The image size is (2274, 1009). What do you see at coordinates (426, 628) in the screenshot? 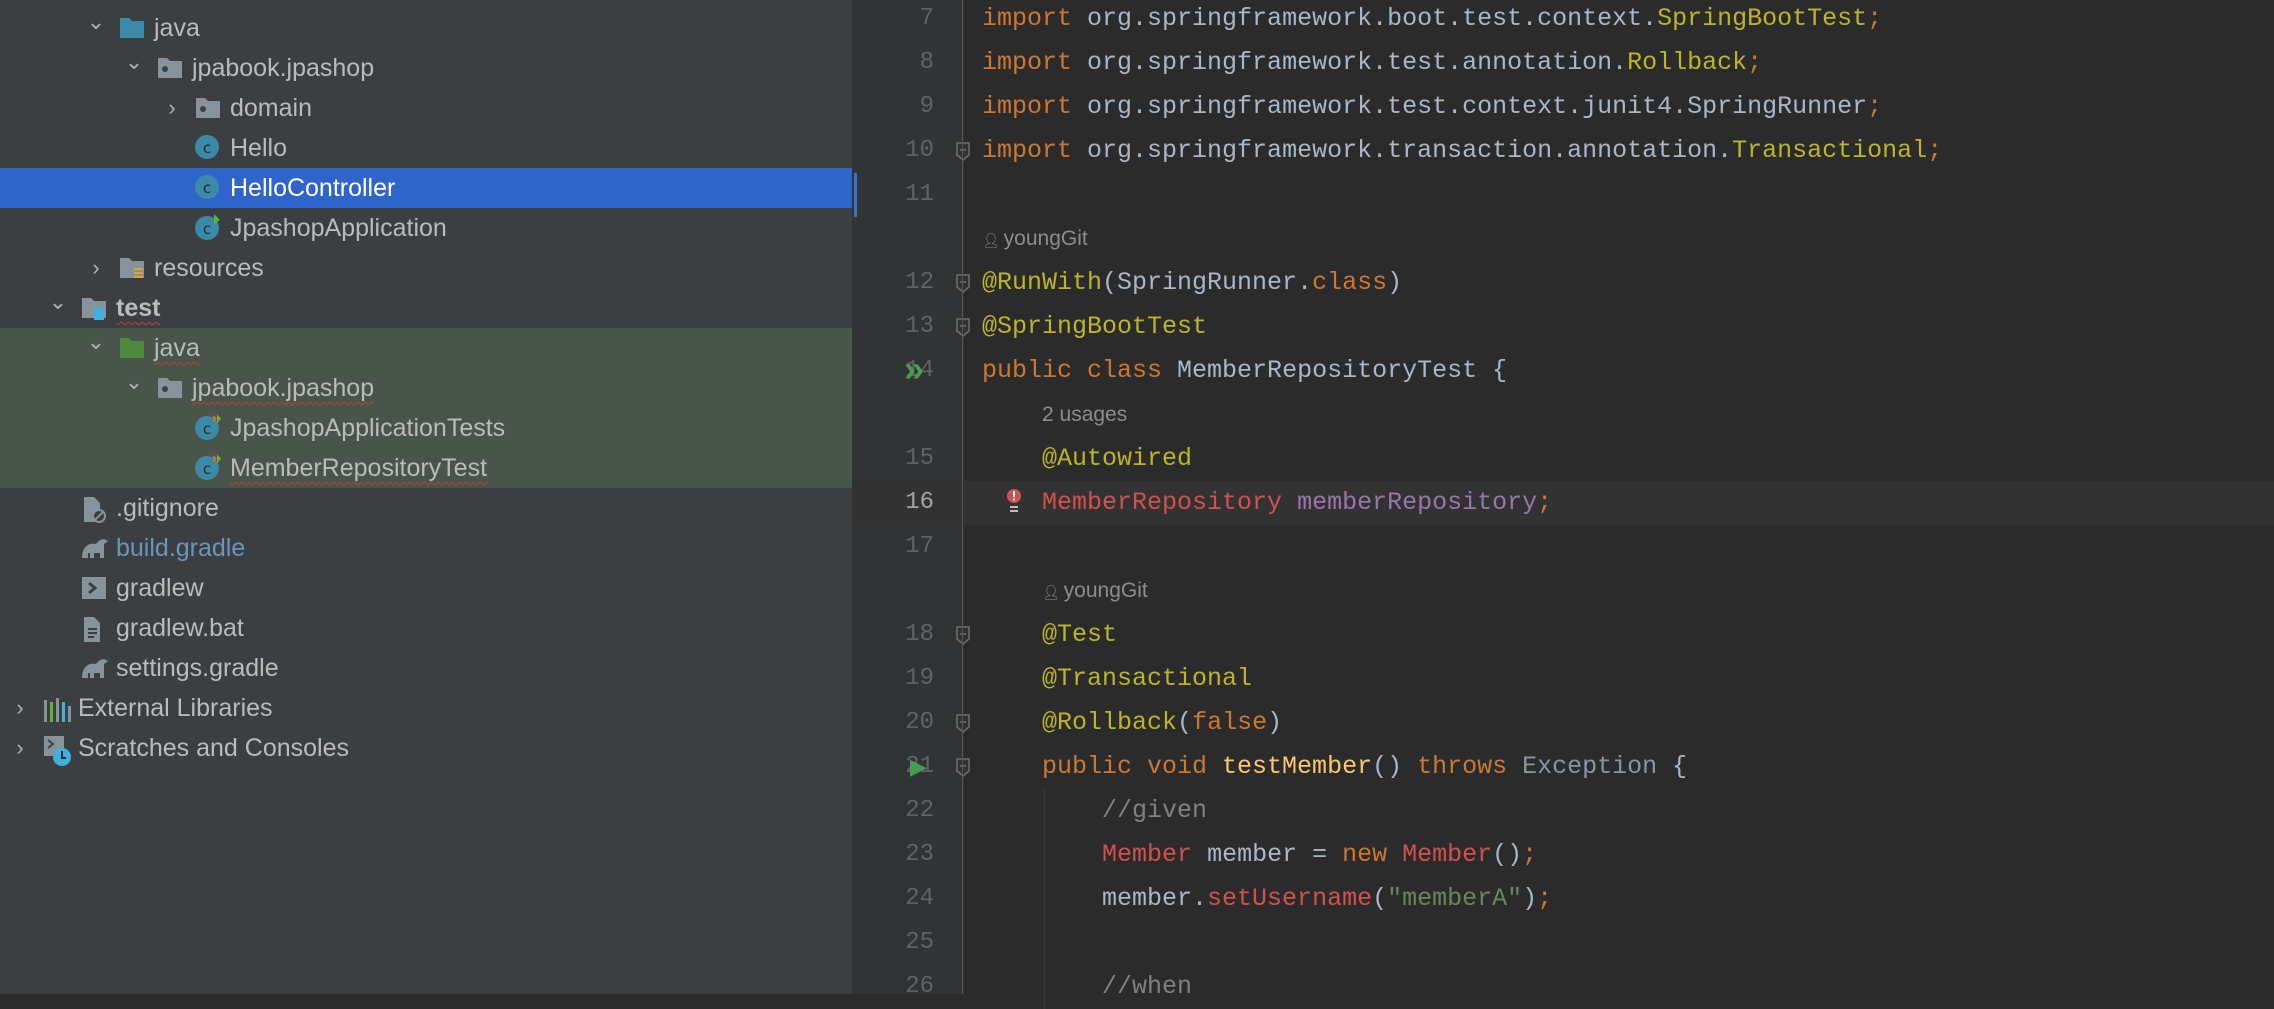
I see `tree-item-gradlew-bat: gradlew.bat` at bounding box center [426, 628].